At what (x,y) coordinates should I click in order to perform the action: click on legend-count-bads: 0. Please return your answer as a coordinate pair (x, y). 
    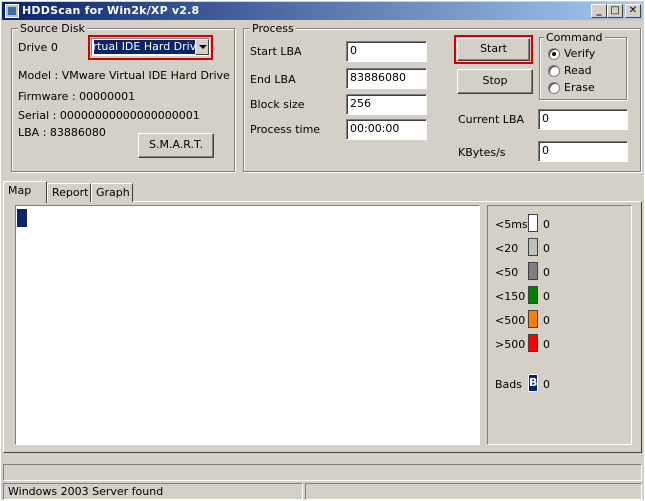
    Looking at the image, I should click on (546, 384).